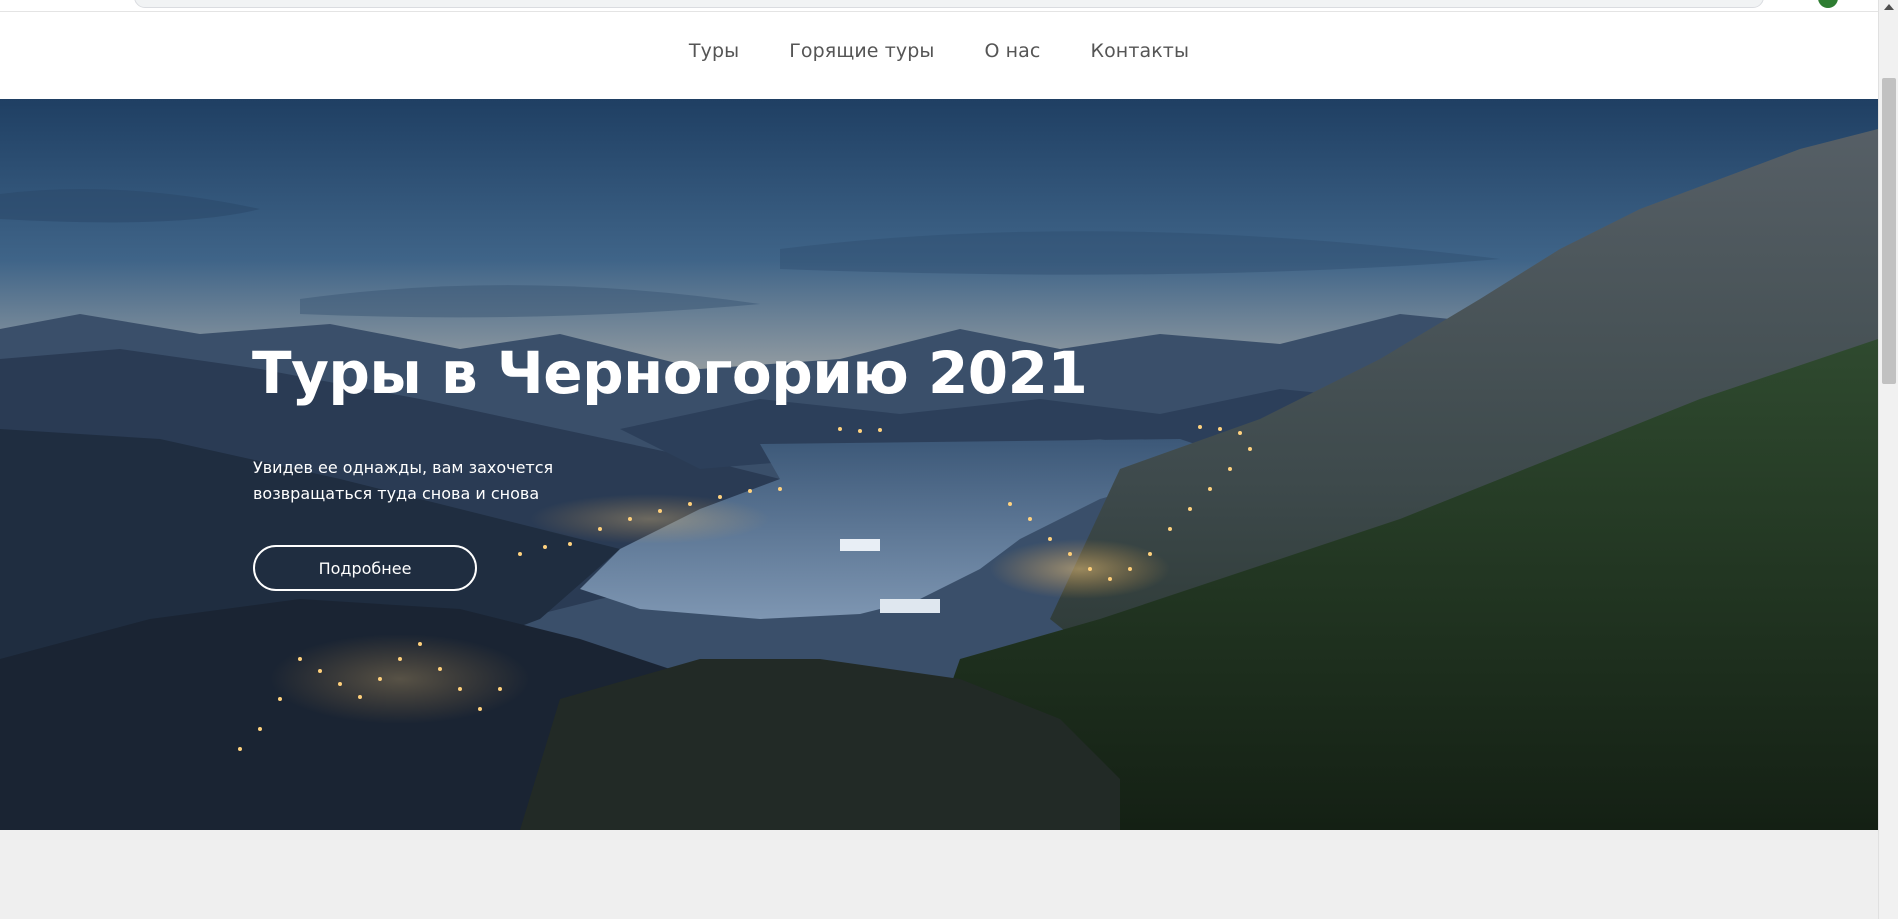 The width and height of the screenshot is (1898, 919). I want to click on nav-item-tours: Туры, so click(714, 51).